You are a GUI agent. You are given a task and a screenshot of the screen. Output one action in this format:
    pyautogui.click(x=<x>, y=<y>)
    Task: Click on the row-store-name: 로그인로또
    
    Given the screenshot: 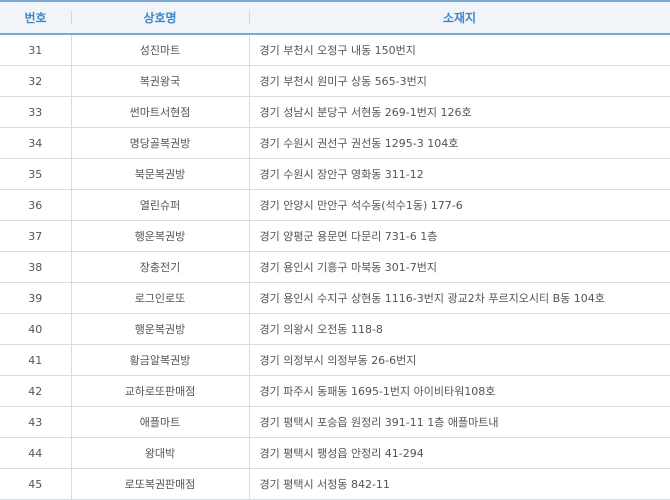 What is the action you would take?
    pyautogui.click(x=159, y=298)
    